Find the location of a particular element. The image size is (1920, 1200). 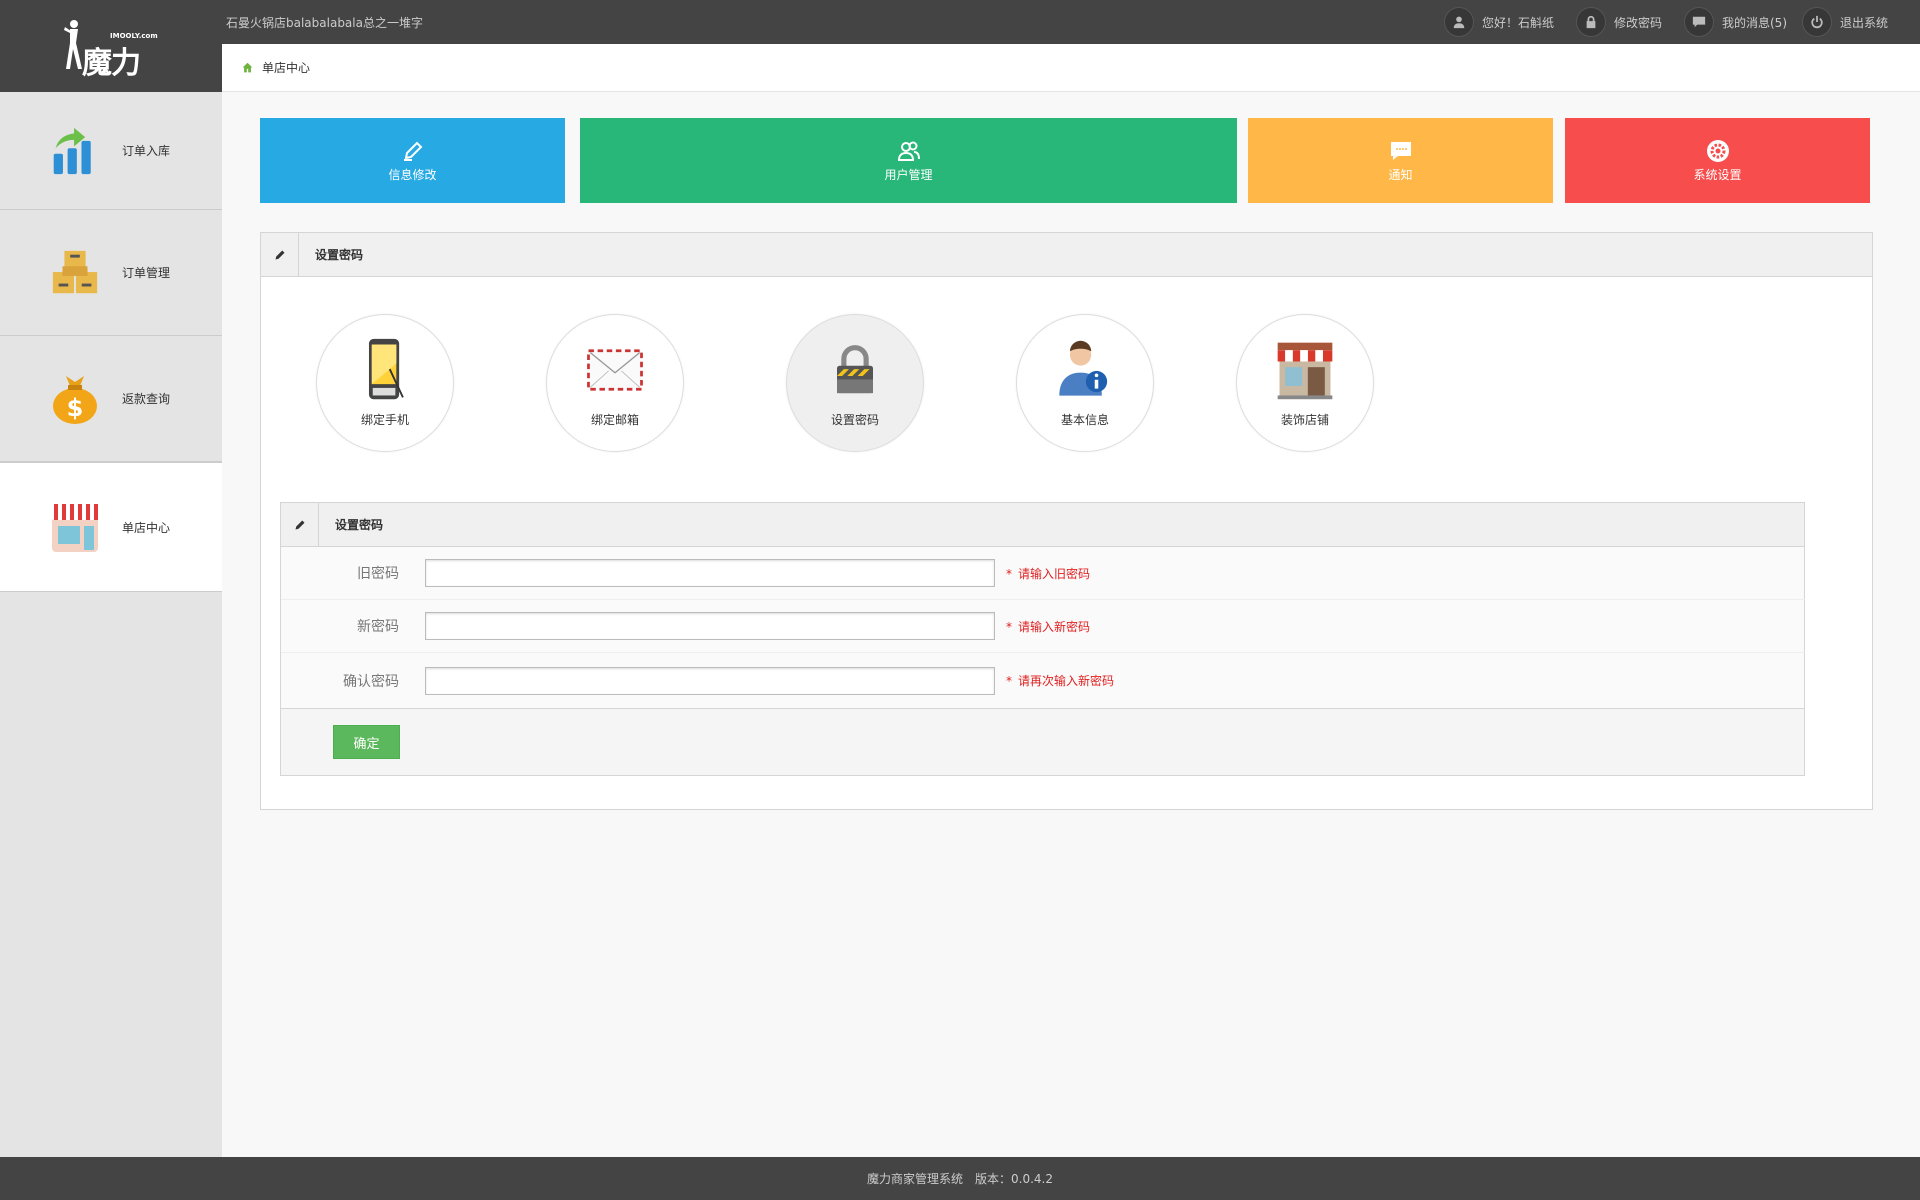

breadcrumb-label: 单店中心 is located at coordinates (286, 68).